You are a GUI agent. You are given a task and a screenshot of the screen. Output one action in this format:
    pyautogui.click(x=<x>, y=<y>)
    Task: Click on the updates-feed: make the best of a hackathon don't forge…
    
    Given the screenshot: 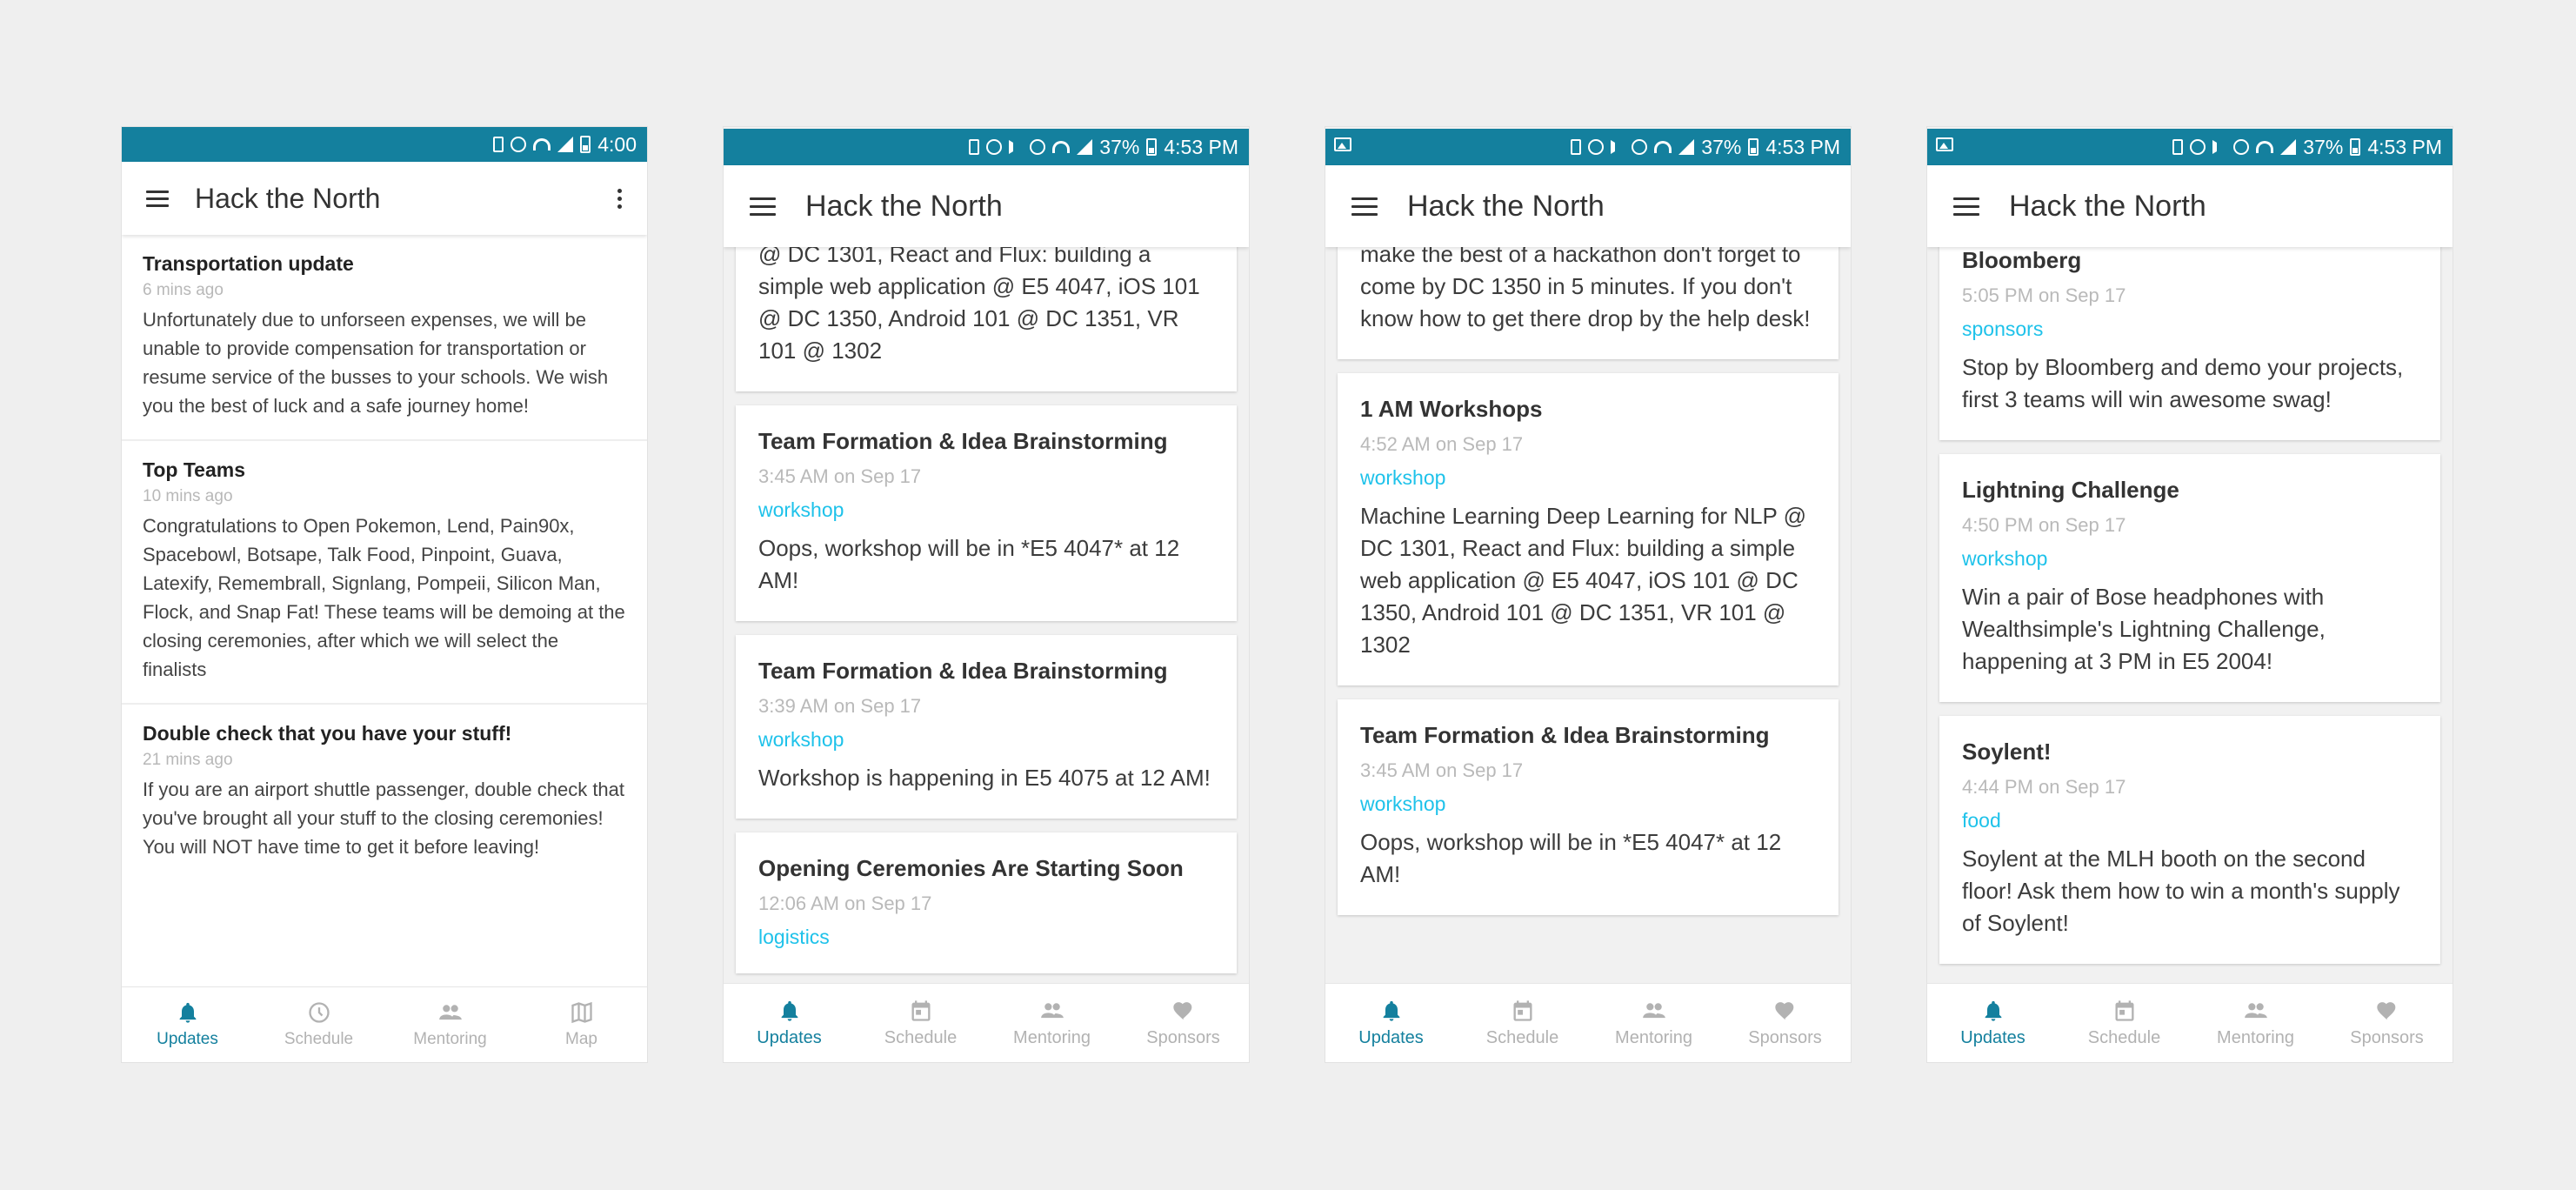 What is the action you would take?
    pyautogui.click(x=1588, y=615)
    